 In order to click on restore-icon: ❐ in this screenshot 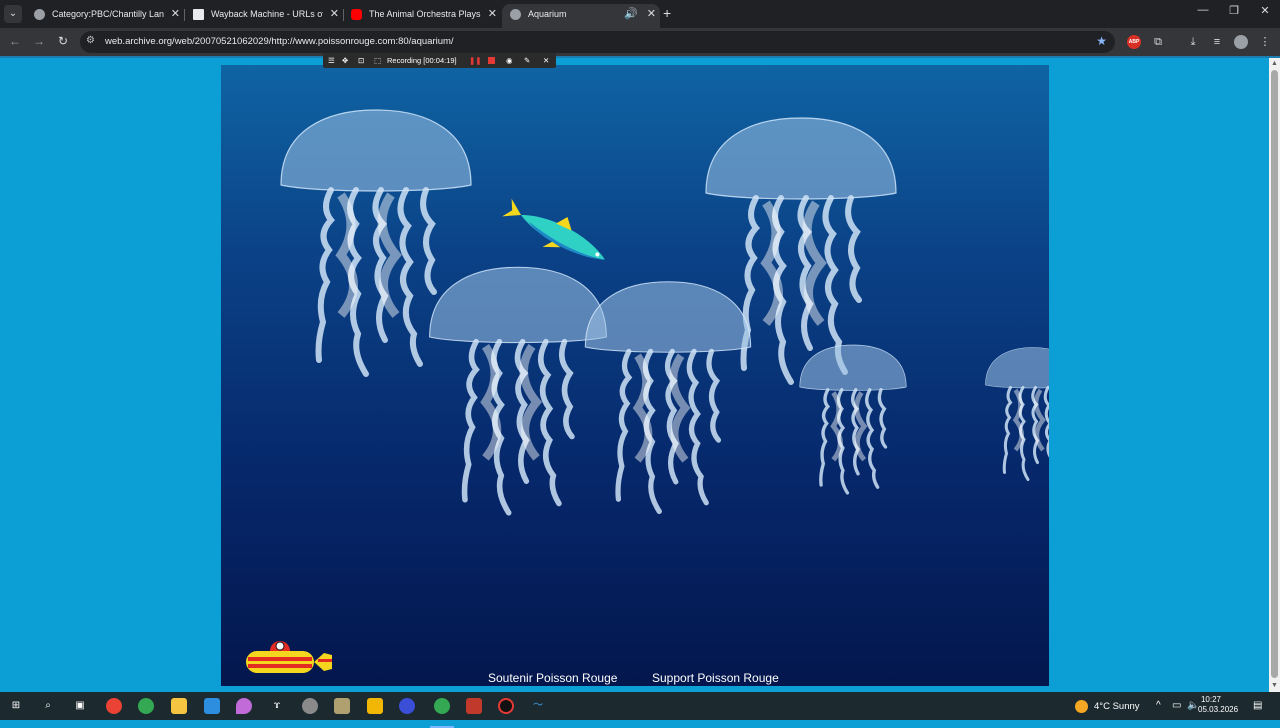, I will do `click(1234, 10)`.